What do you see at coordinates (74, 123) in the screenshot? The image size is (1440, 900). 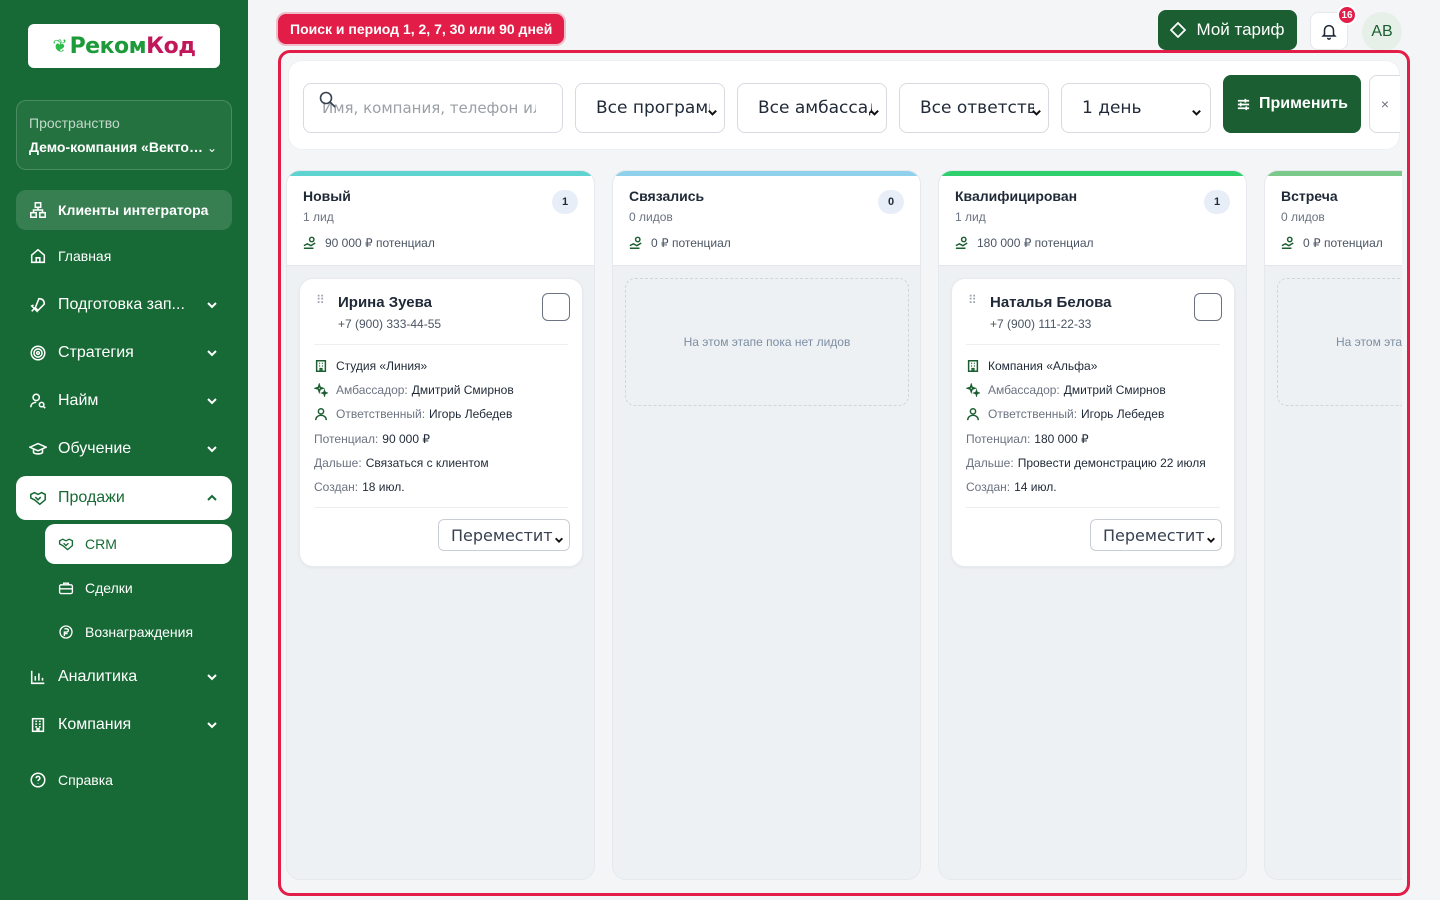 I see `workspace-label: Пространство` at bounding box center [74, 123].